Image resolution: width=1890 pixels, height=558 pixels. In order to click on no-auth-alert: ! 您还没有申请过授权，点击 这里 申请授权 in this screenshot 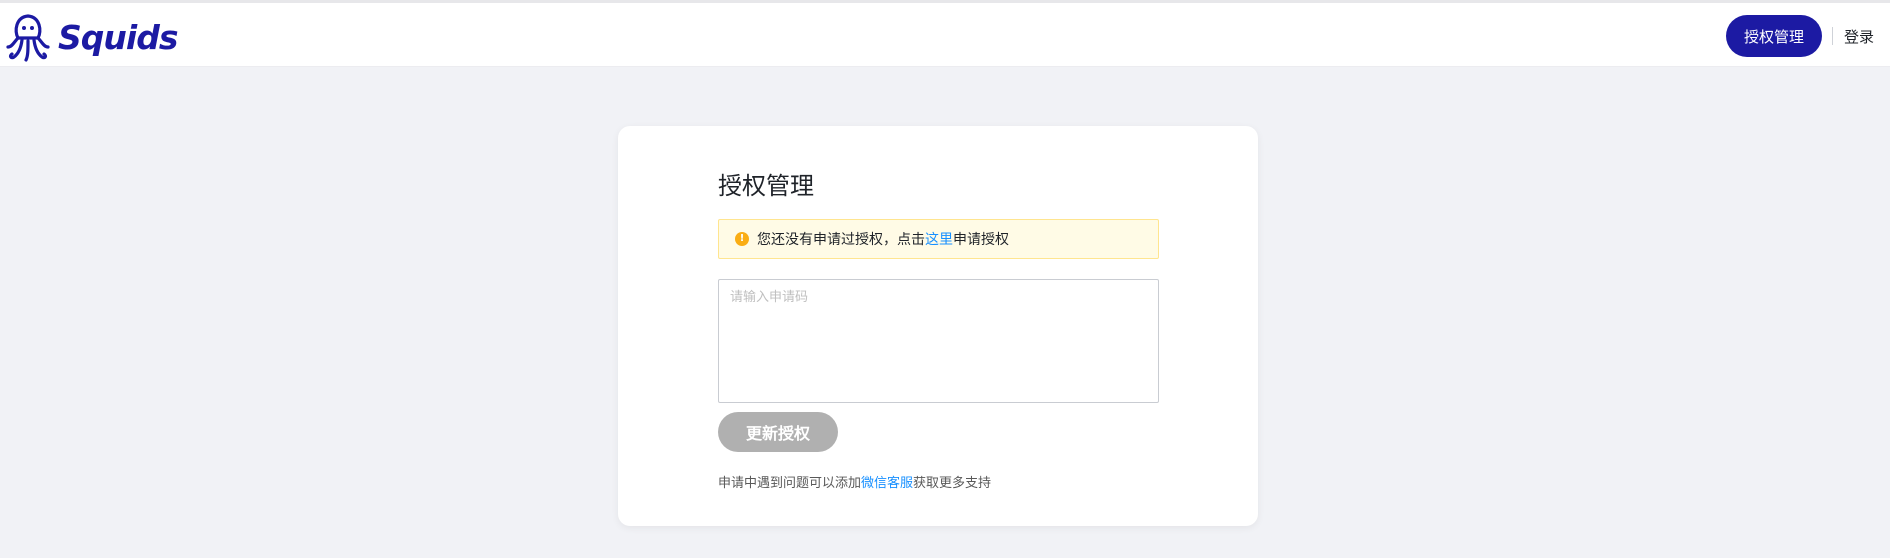, I will do `click(938, 239)`.